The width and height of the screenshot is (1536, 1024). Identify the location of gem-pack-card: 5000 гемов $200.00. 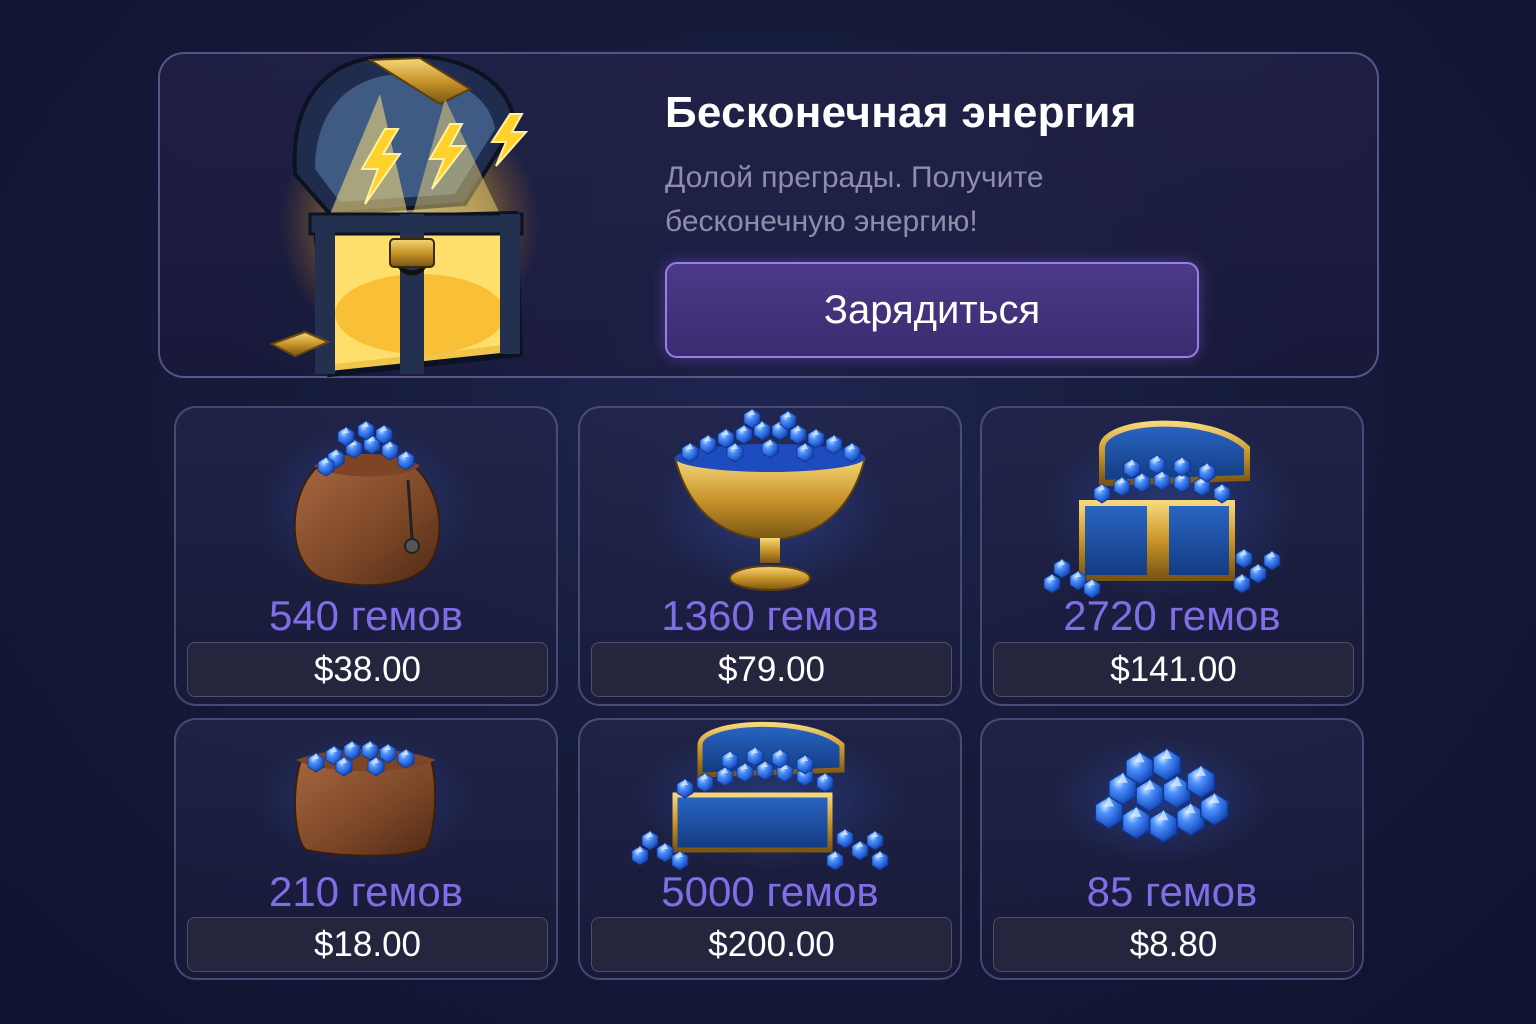
(770, 849).